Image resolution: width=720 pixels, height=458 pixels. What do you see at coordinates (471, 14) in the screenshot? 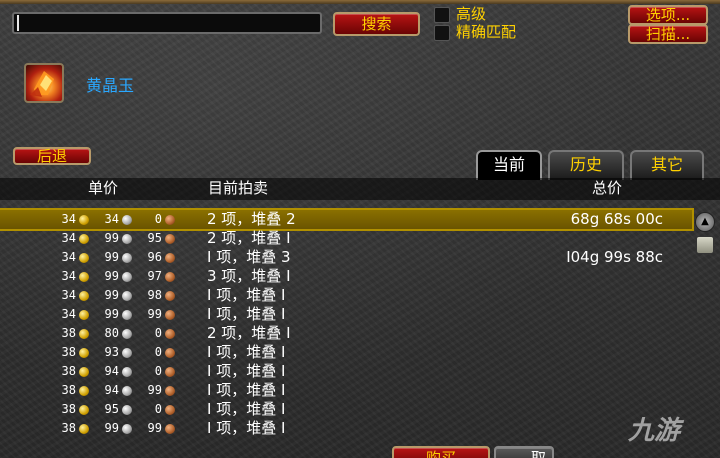
I see `advanced-label: 高级` at bounding box center [471, 14].